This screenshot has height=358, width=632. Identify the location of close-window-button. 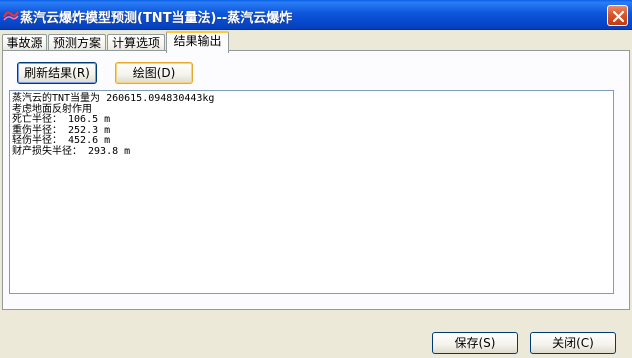
(617, 15).